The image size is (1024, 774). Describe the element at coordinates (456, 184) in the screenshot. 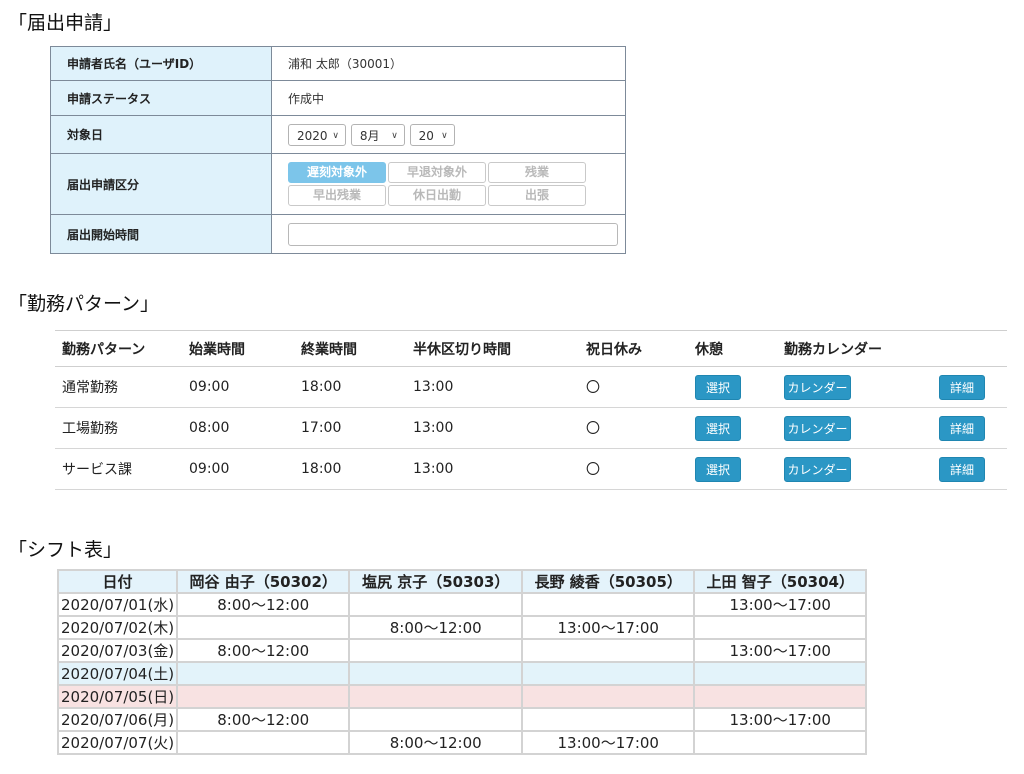

I see `category-button-group: 遅刻対象外 早退対象外 残業 早出残業 休日出勤 出張` at that location.